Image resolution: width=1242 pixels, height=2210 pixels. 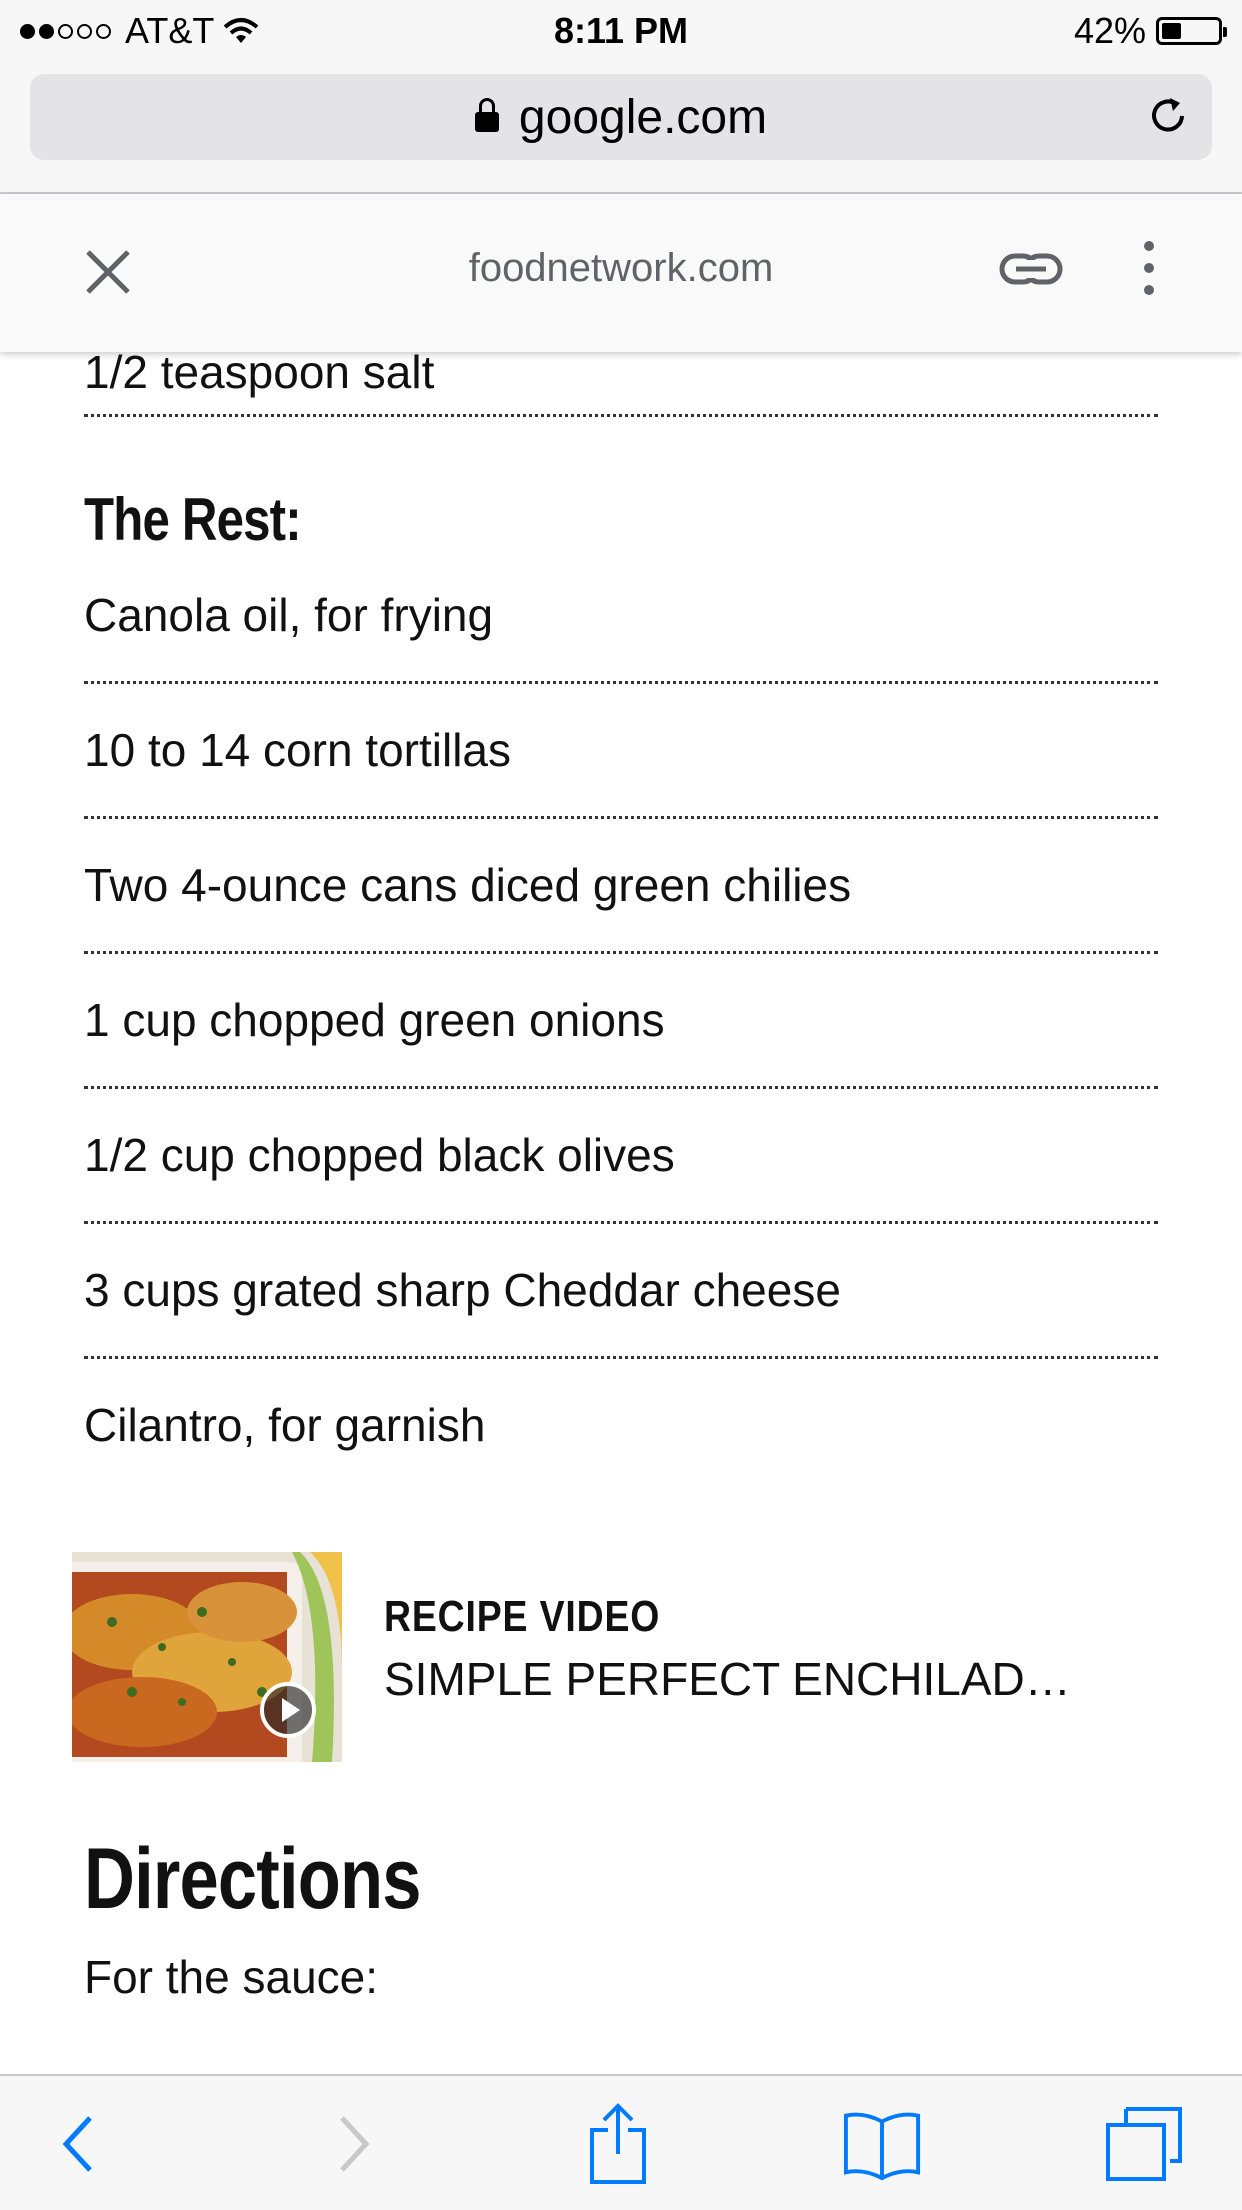 I want to click on tabs-button, so click(x=1144, y=2144).